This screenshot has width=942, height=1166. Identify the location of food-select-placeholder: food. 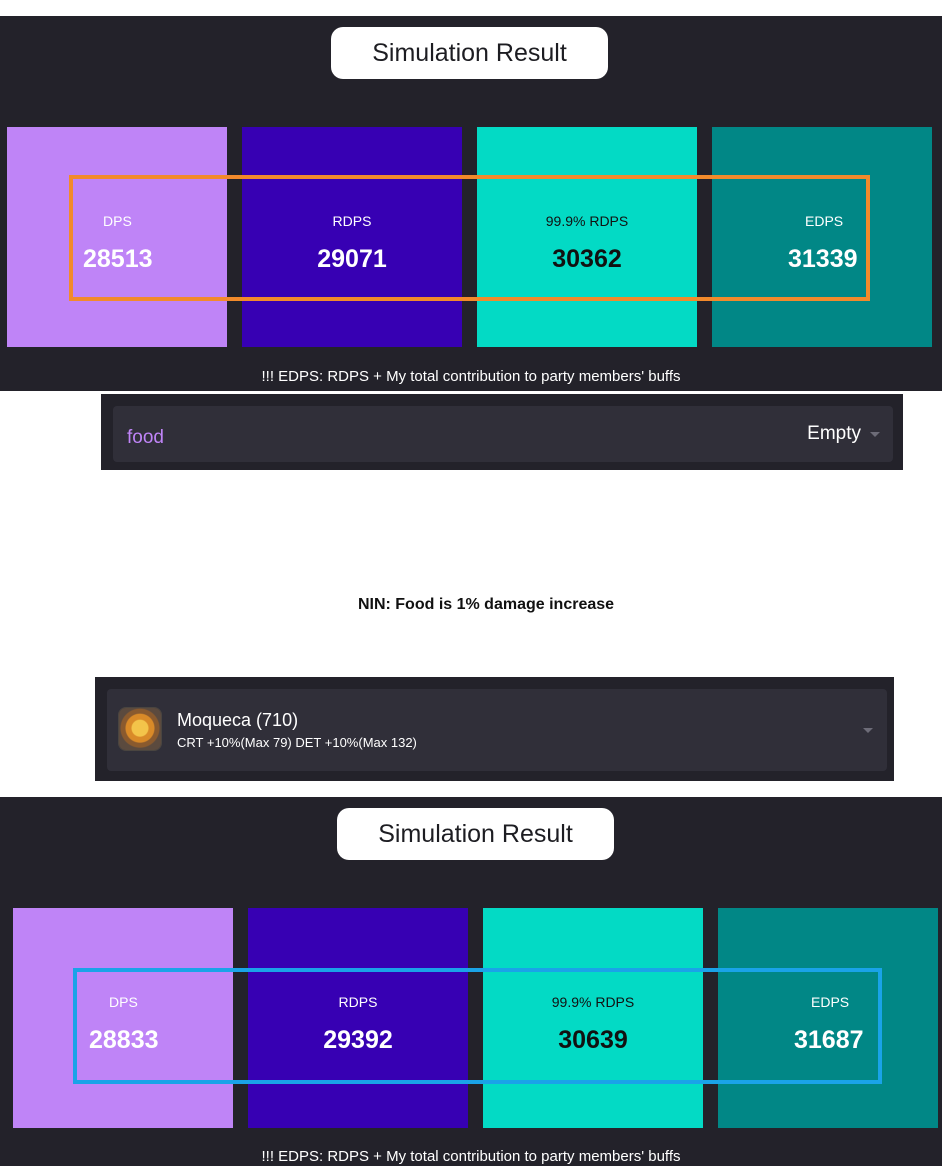
(145, 437).